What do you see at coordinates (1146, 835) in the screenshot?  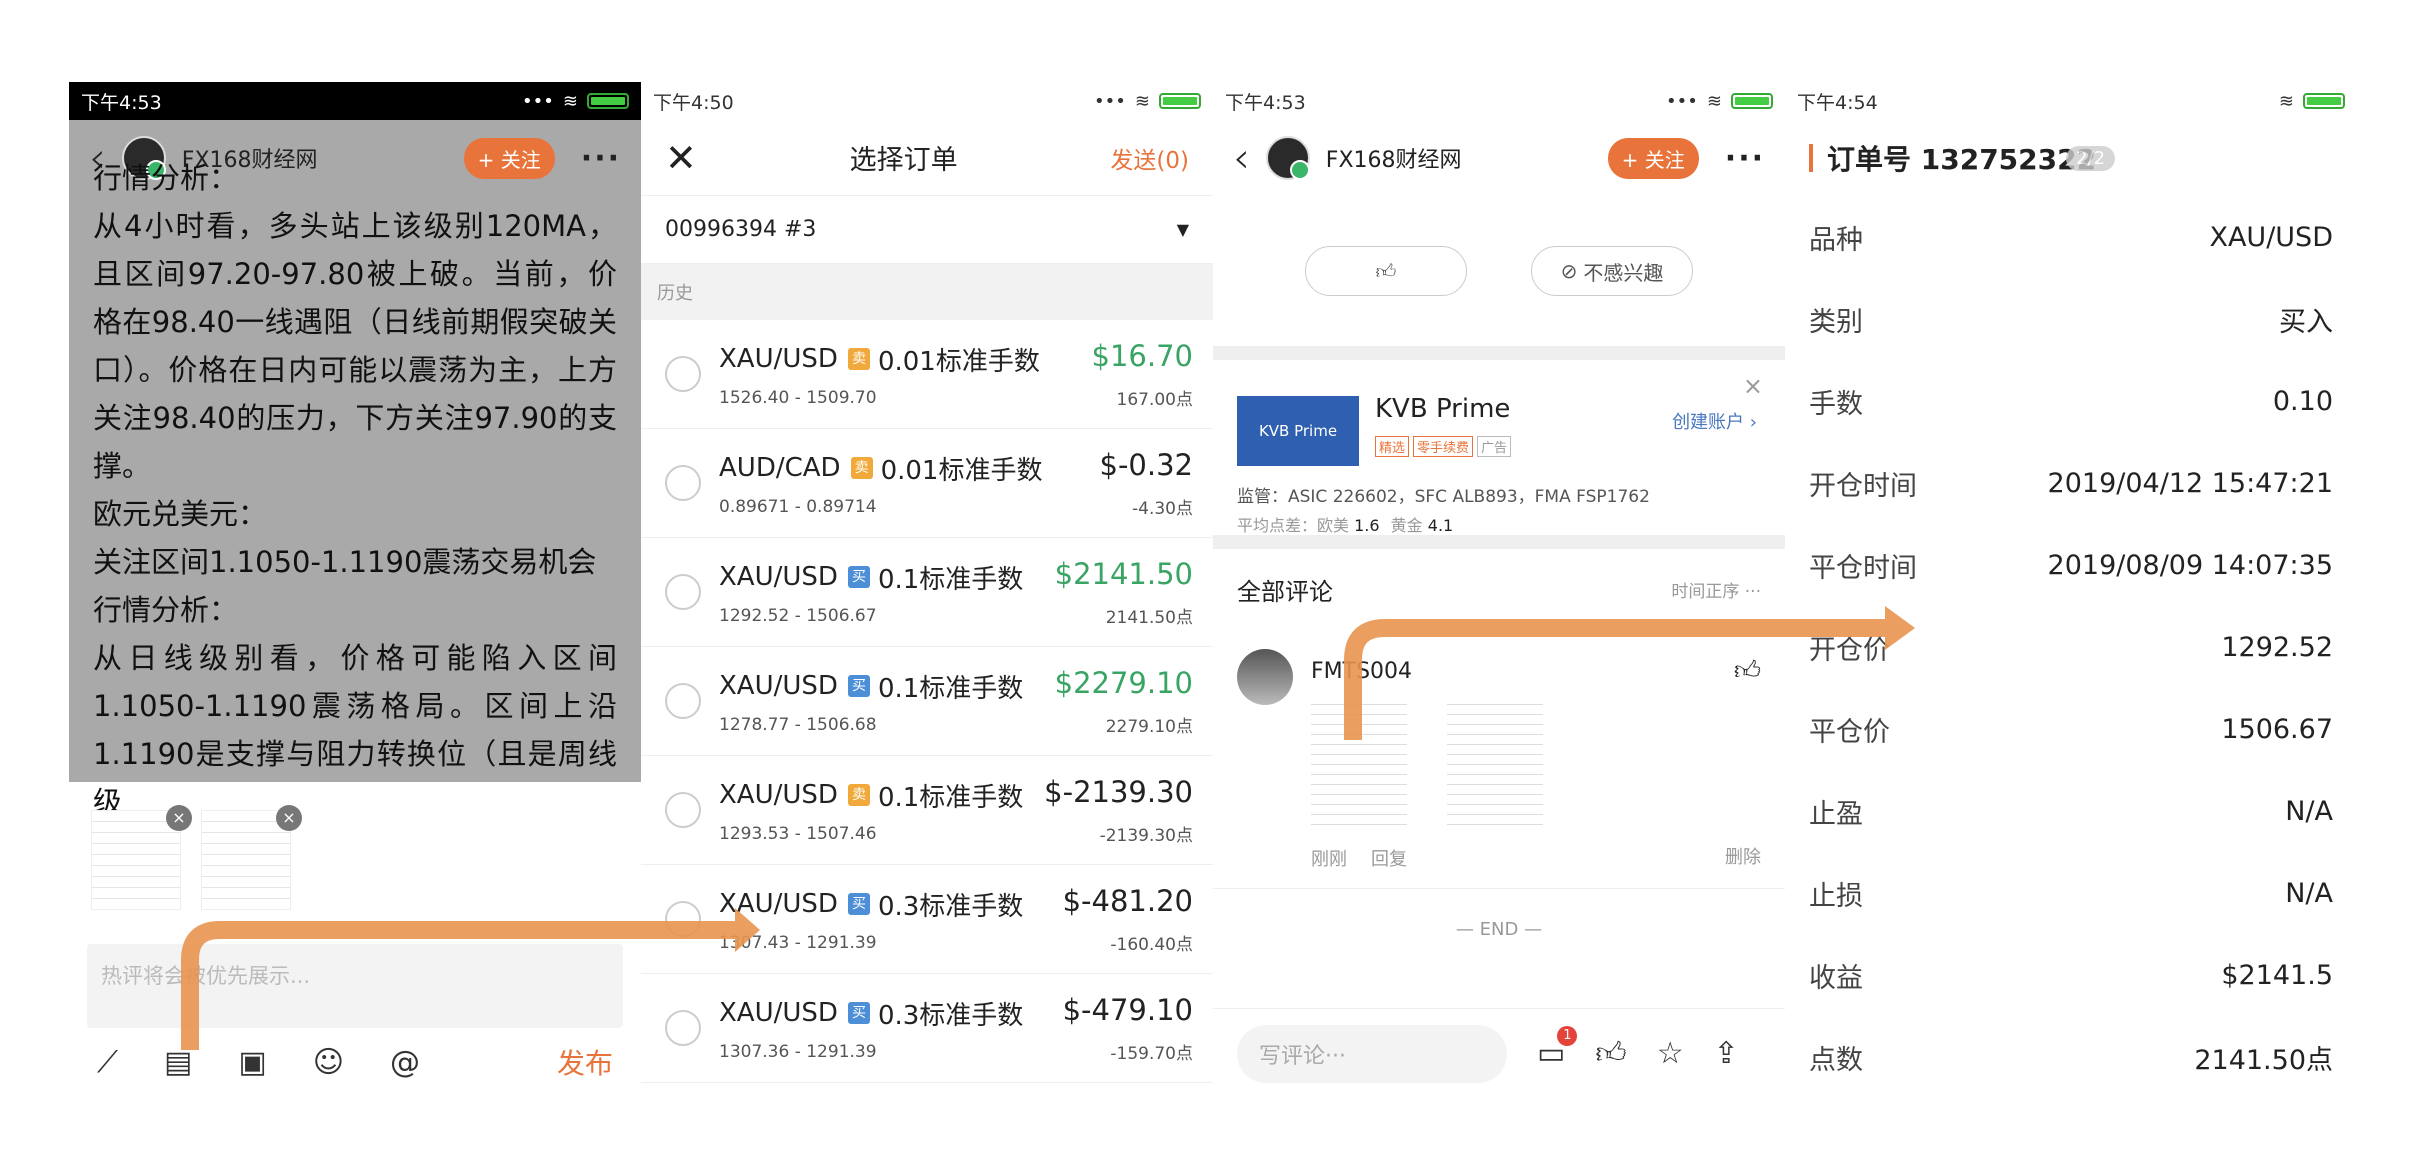 I see `order-points: -2139.30点` at bounding box center [1146, 835].